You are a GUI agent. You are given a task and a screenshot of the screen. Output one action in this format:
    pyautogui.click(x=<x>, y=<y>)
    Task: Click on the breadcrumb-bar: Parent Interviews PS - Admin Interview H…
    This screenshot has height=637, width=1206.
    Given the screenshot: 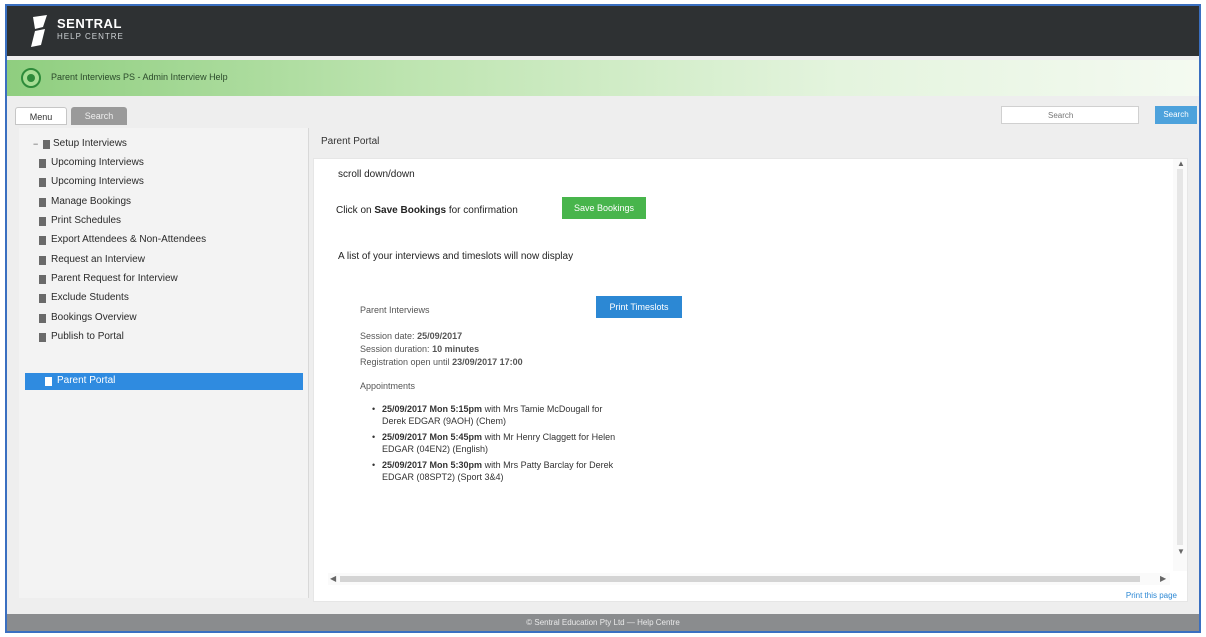 What is the action you would take?
    pyautogui.click(x=603, y=78)
    